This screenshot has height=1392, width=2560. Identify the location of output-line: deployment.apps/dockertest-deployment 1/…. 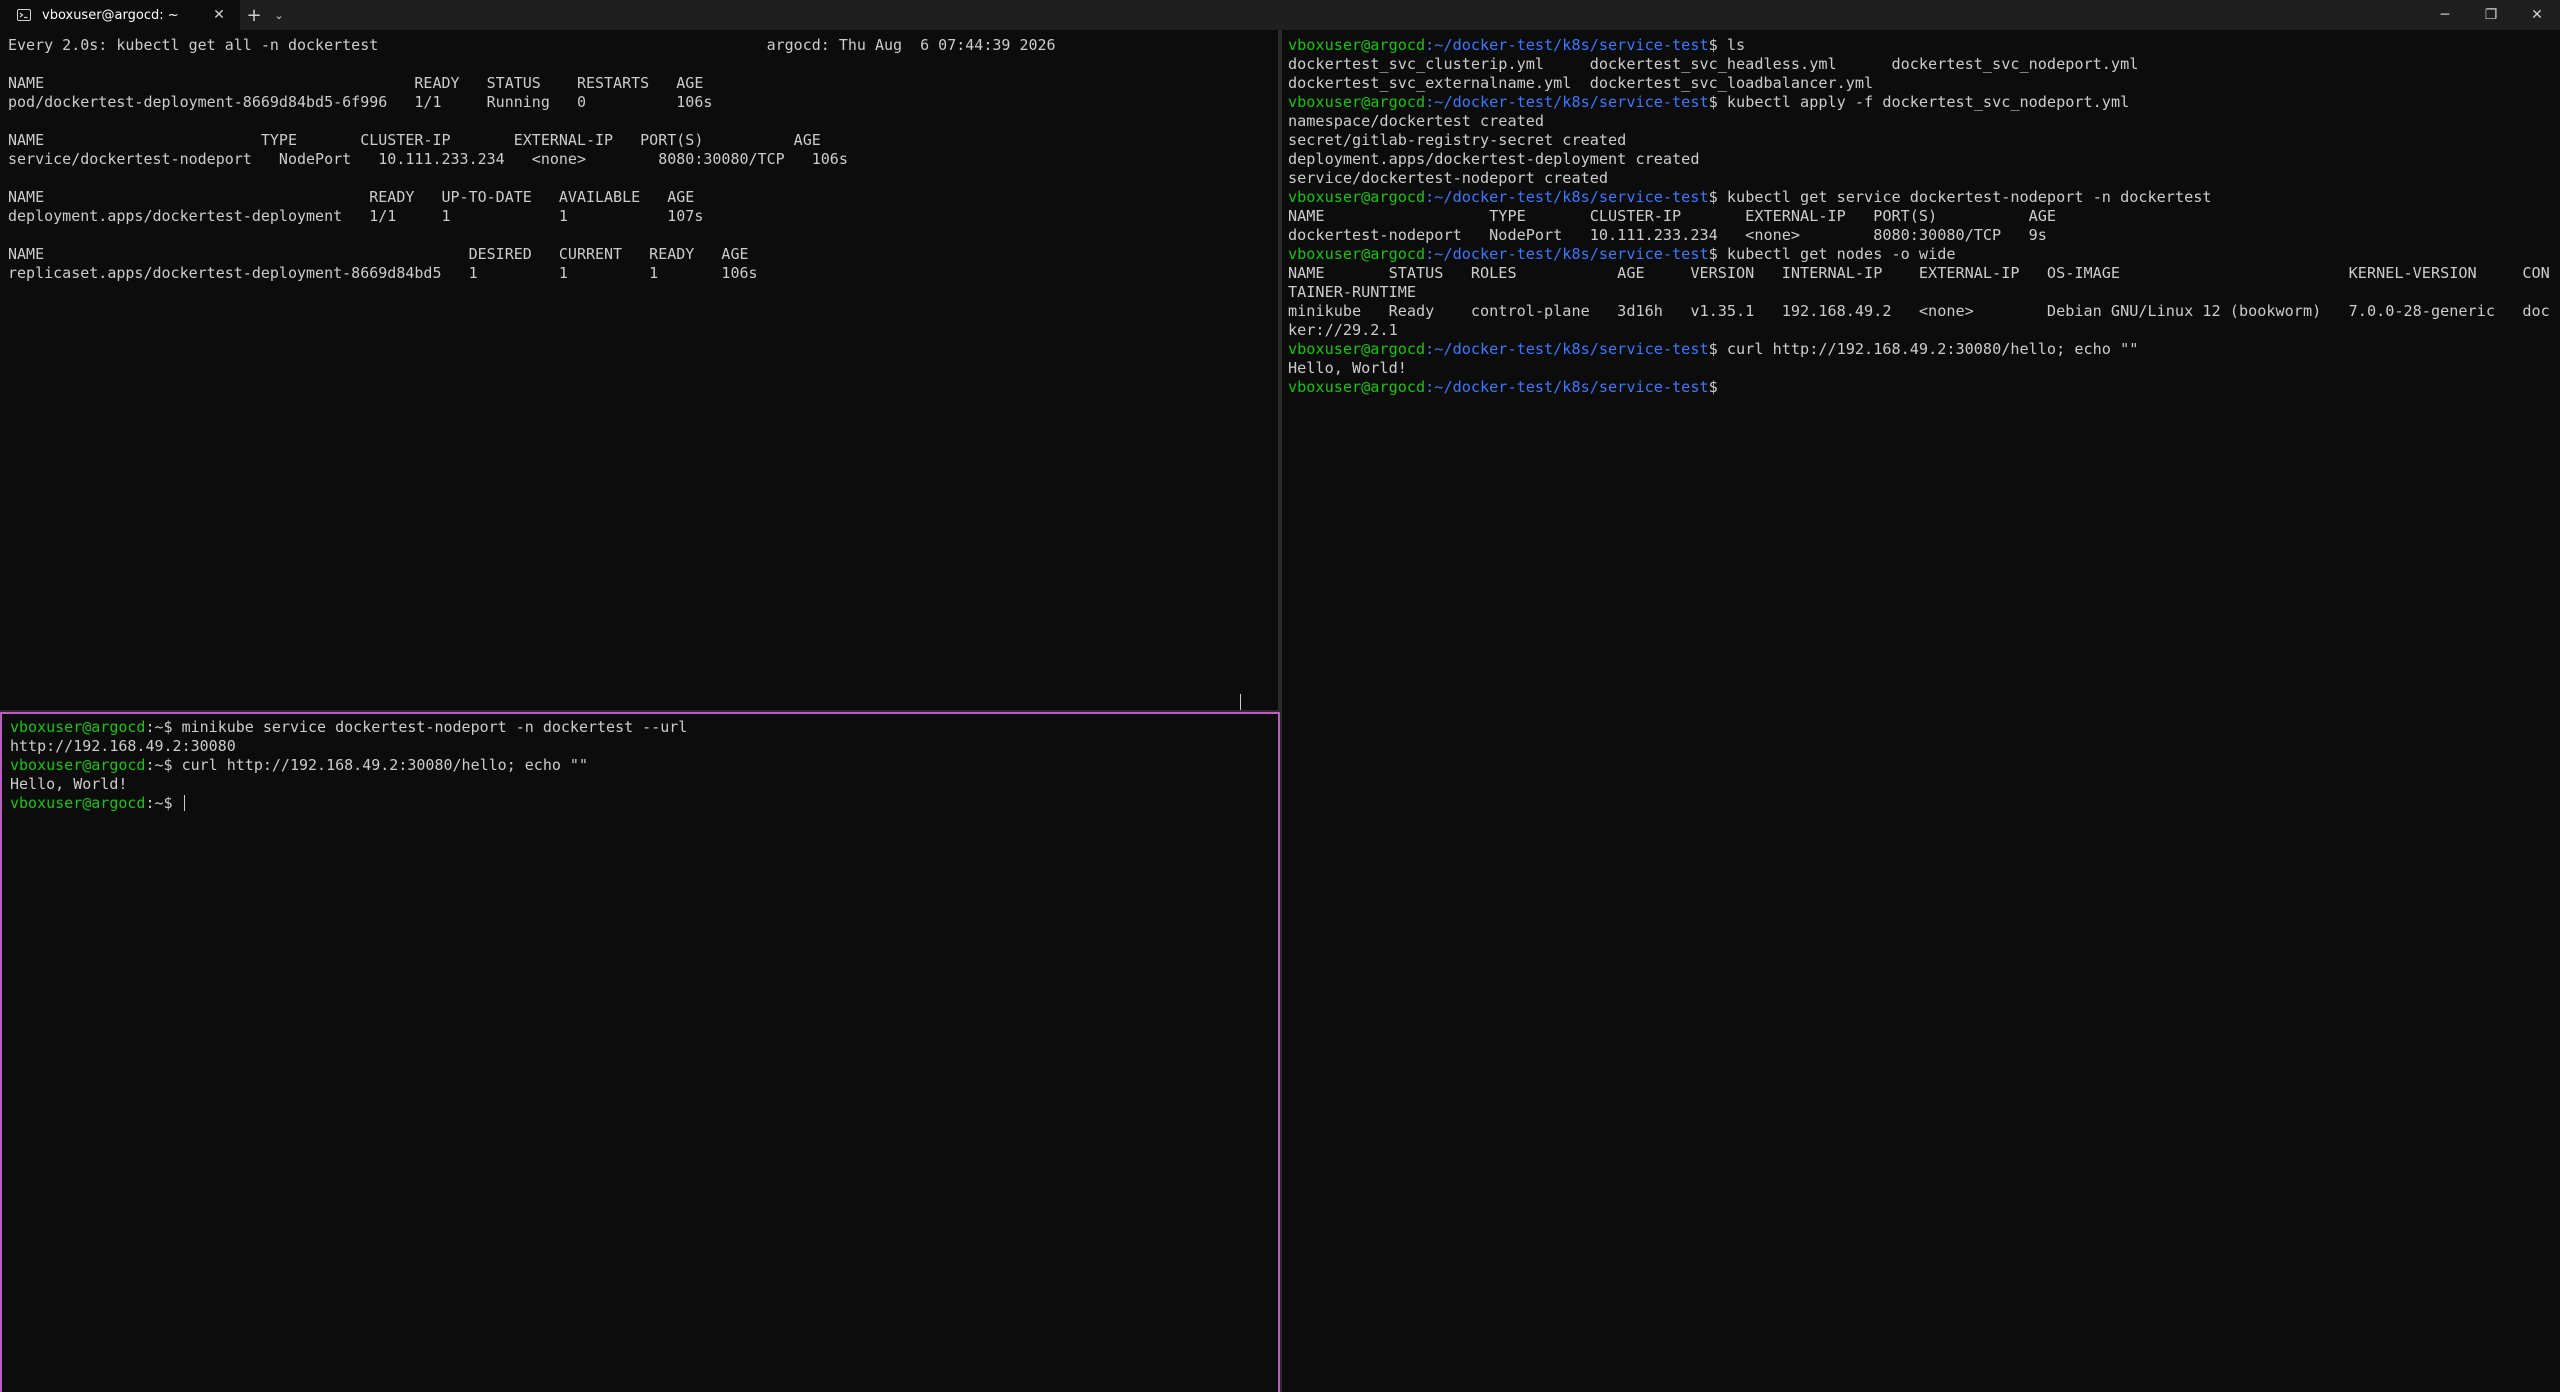
(356, 216).